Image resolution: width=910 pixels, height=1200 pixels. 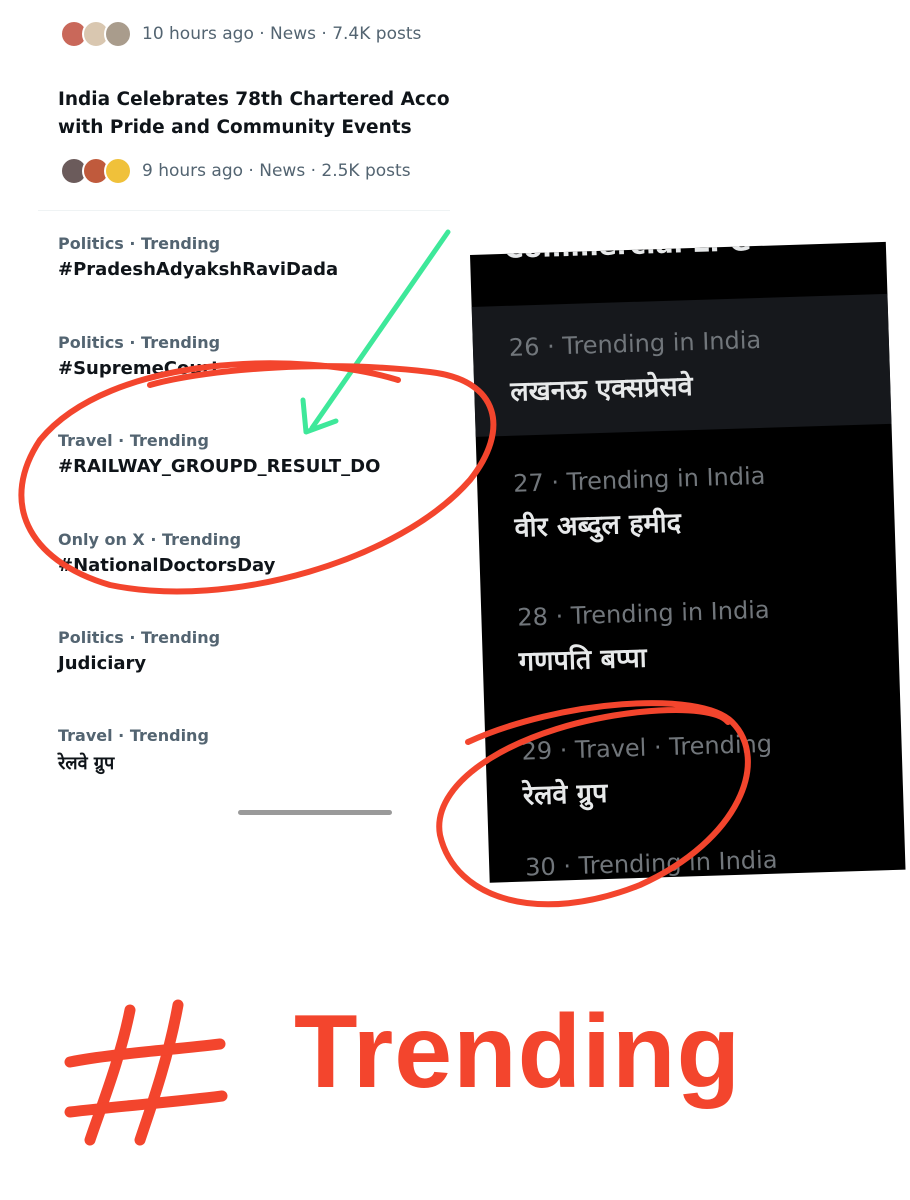 I want to click on trend-name: वीर अब्दुल हमीद, so click(x=598, y=525).